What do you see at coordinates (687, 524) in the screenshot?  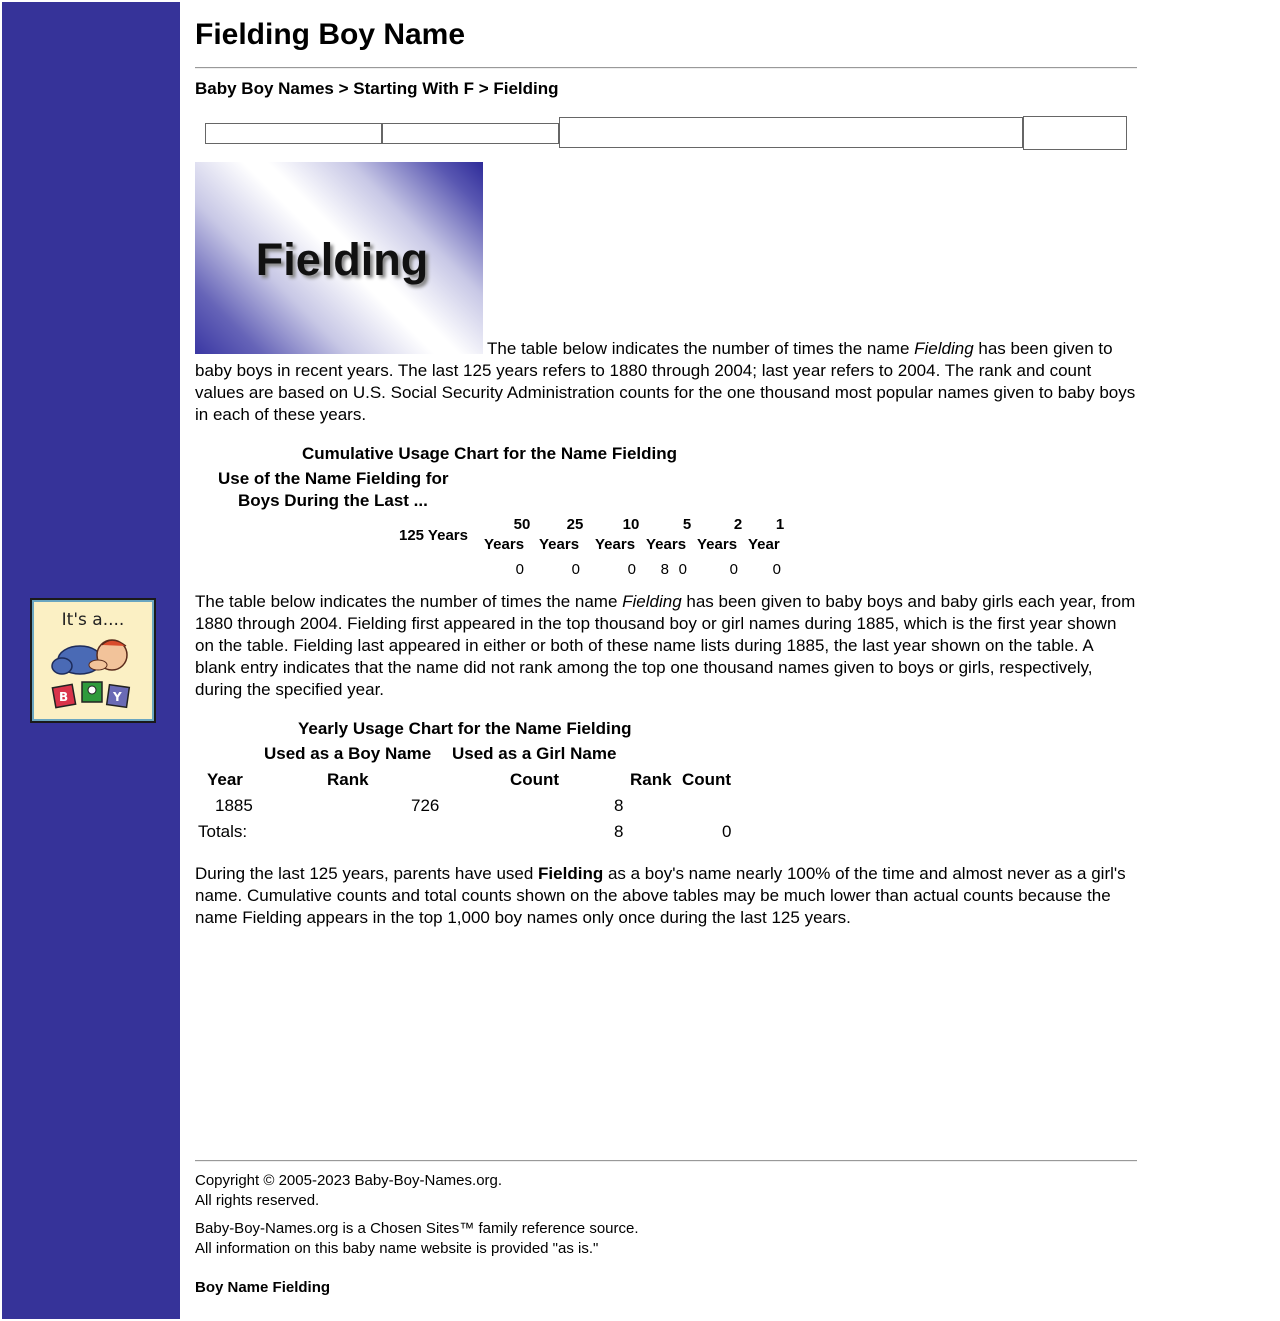 I see `cum-header-5-top: 5` at bounding box center [687, 524].